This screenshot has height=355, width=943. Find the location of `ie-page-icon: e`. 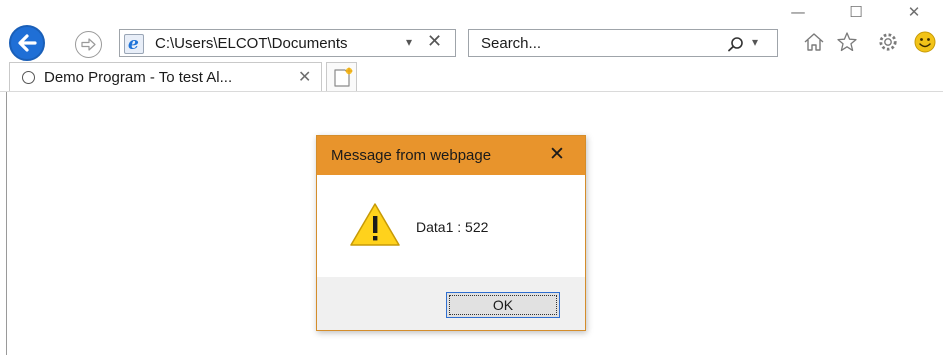

ie-page-icon: e is located at coordinates (134, 44).